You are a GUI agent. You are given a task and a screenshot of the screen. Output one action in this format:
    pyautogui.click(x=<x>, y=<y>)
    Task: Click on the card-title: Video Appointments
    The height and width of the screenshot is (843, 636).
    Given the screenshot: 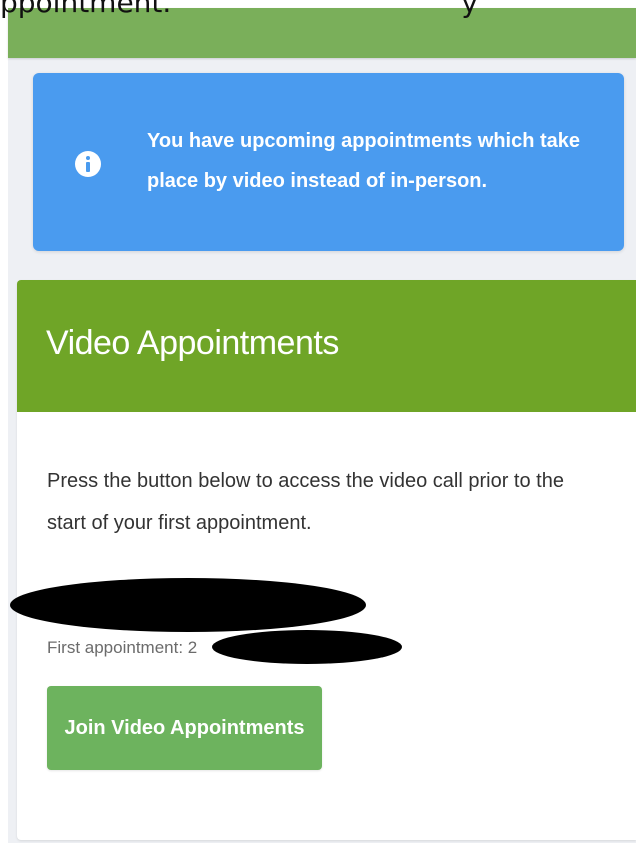 What is the action you would take?
    pyautogui.click(x=192, y=343)
    